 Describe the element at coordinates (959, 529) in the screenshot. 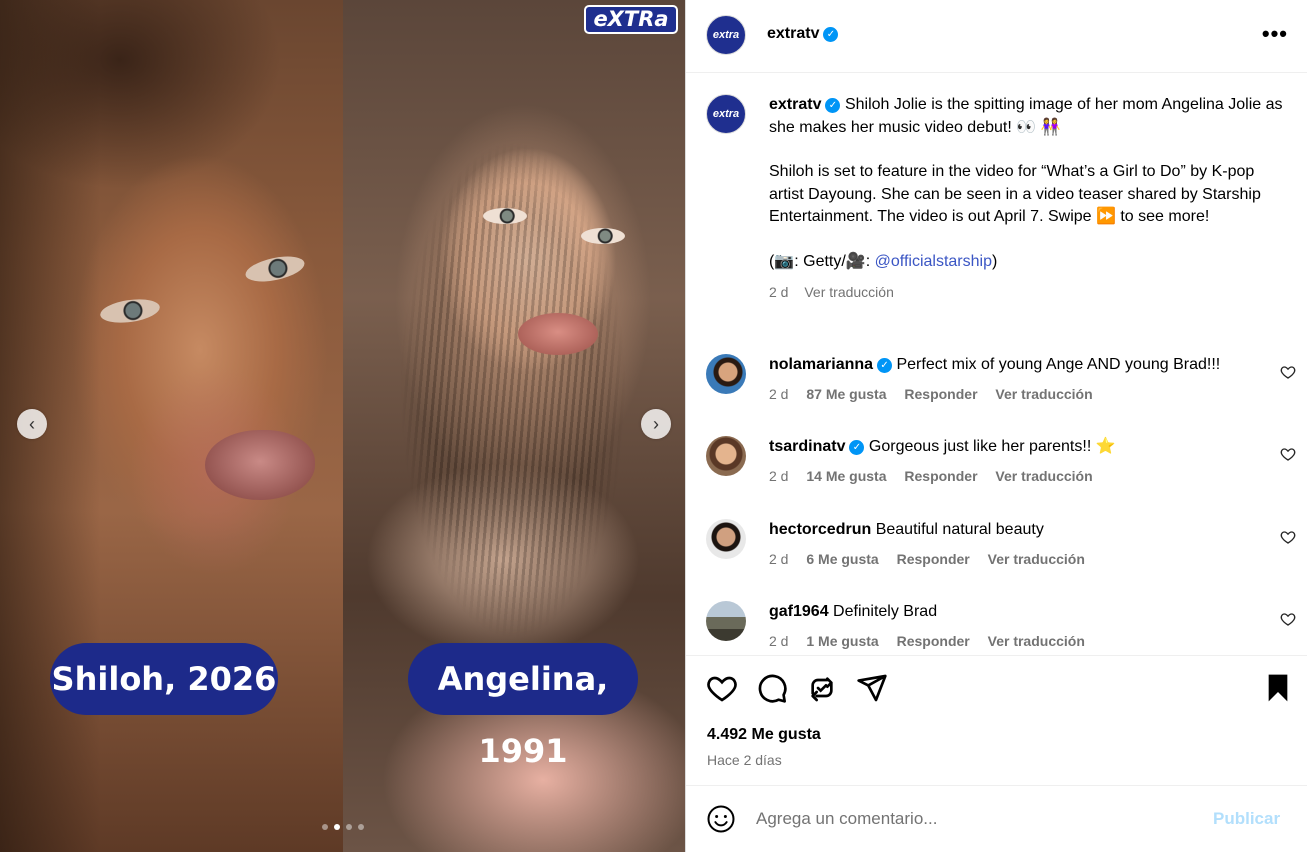

I see `comment-text: Beautiful natural beauty` at that location.